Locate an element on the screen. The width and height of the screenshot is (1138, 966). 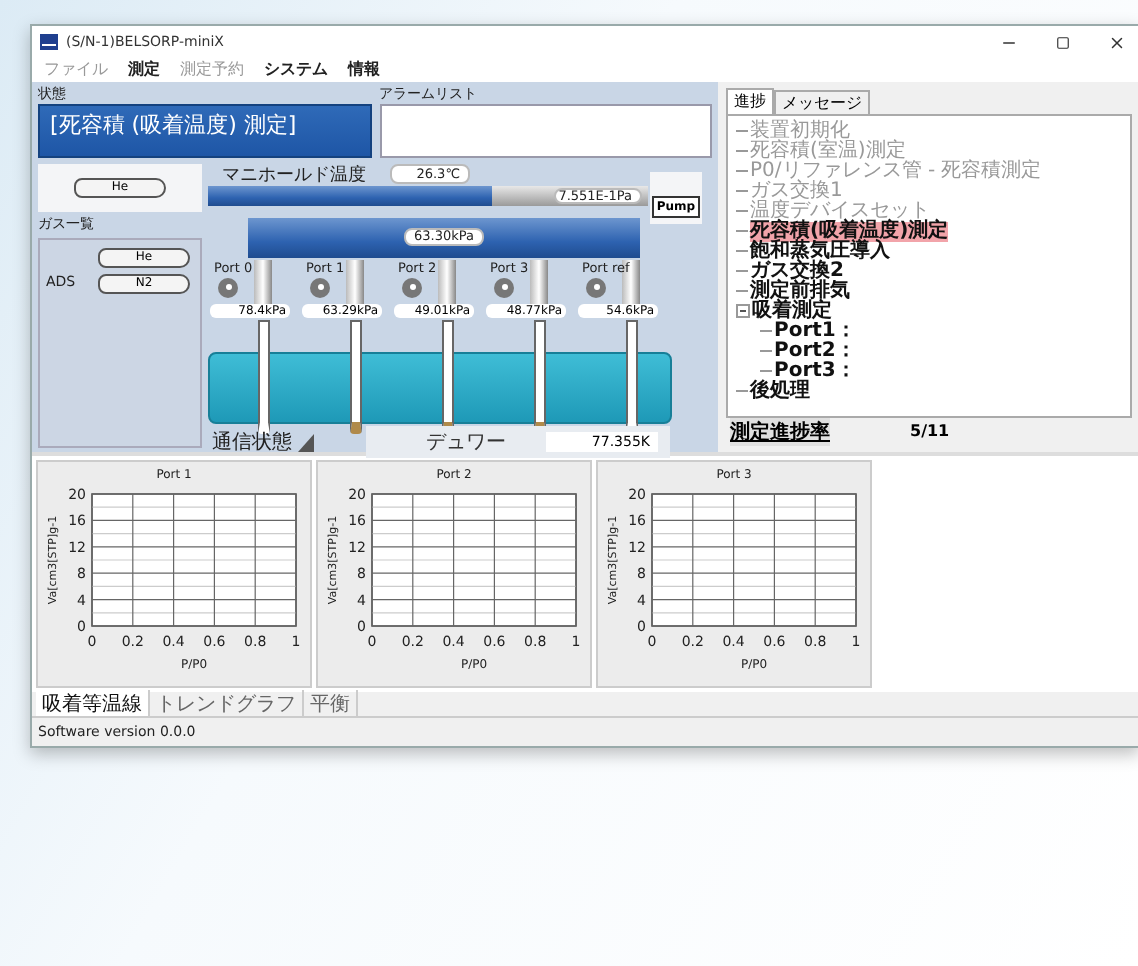
progress-step: 死容積(吸着温度)測定 is located at coordinates (849, 231).